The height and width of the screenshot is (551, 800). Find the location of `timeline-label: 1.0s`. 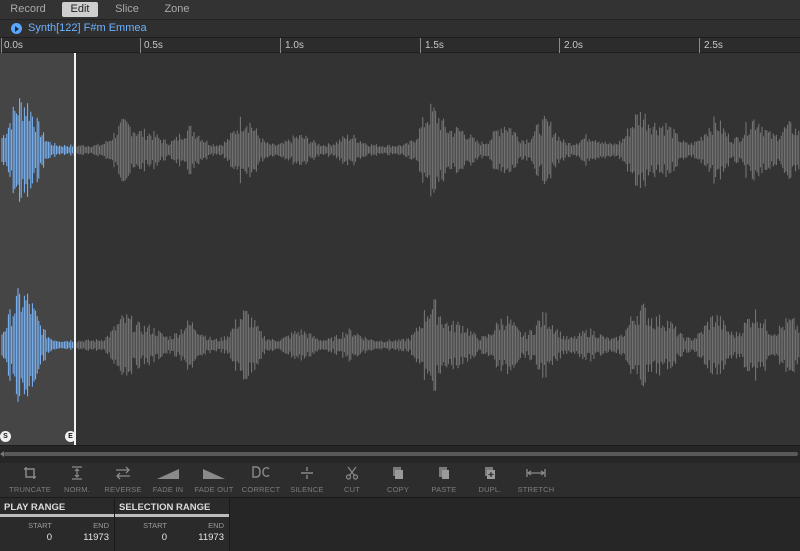

timeline-label: 1.0s is located at coordinates (294, 45).